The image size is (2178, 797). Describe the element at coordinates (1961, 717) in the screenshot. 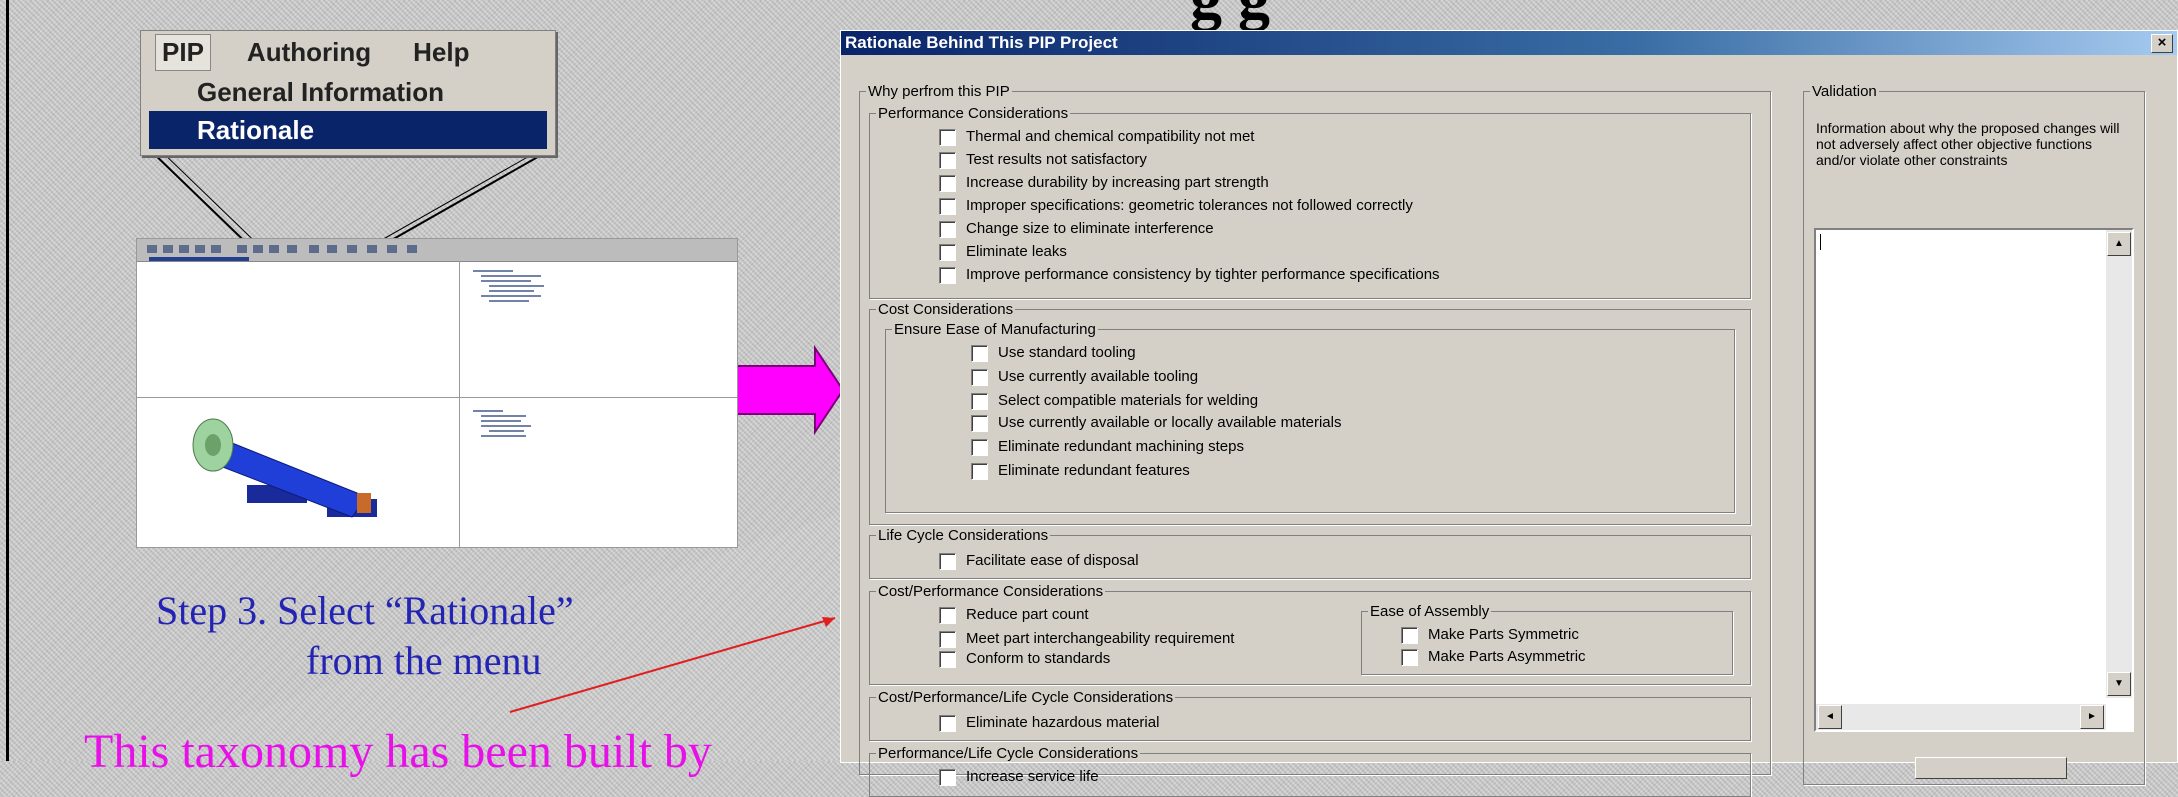

I see `horizontal-scrollbar: ◄ ►` at that location.